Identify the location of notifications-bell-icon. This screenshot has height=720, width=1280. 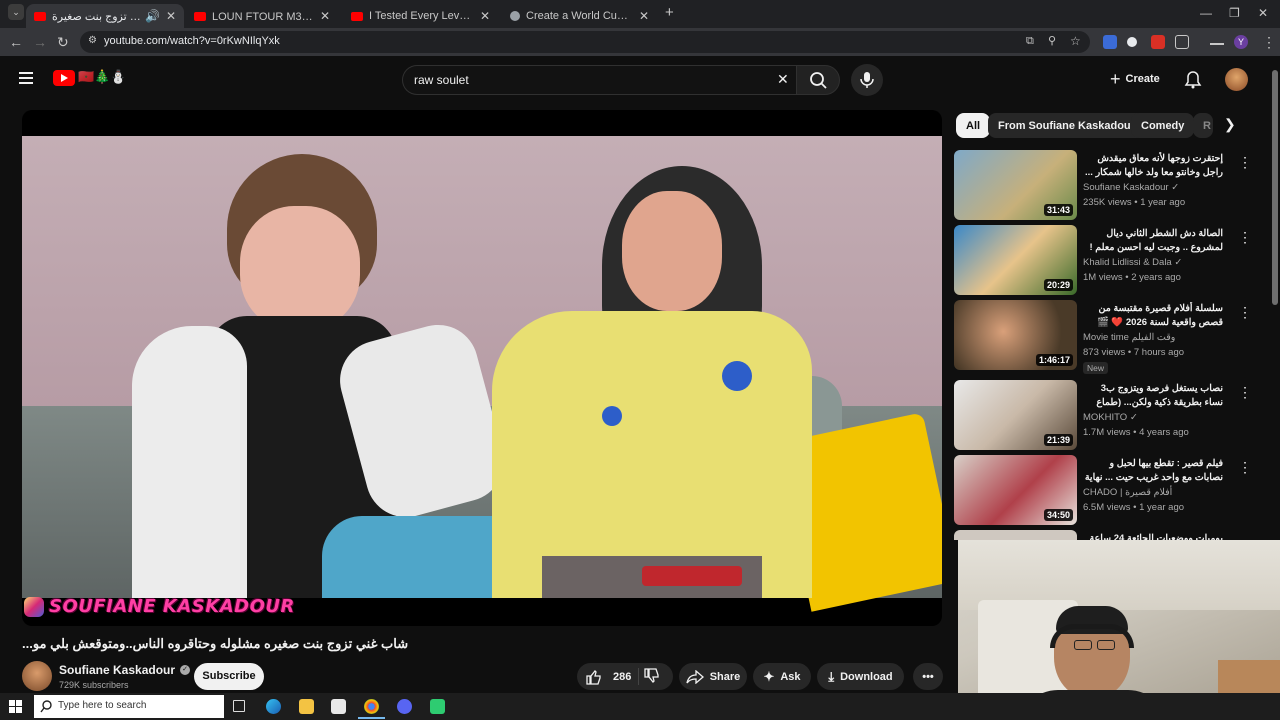
(1193, 80).